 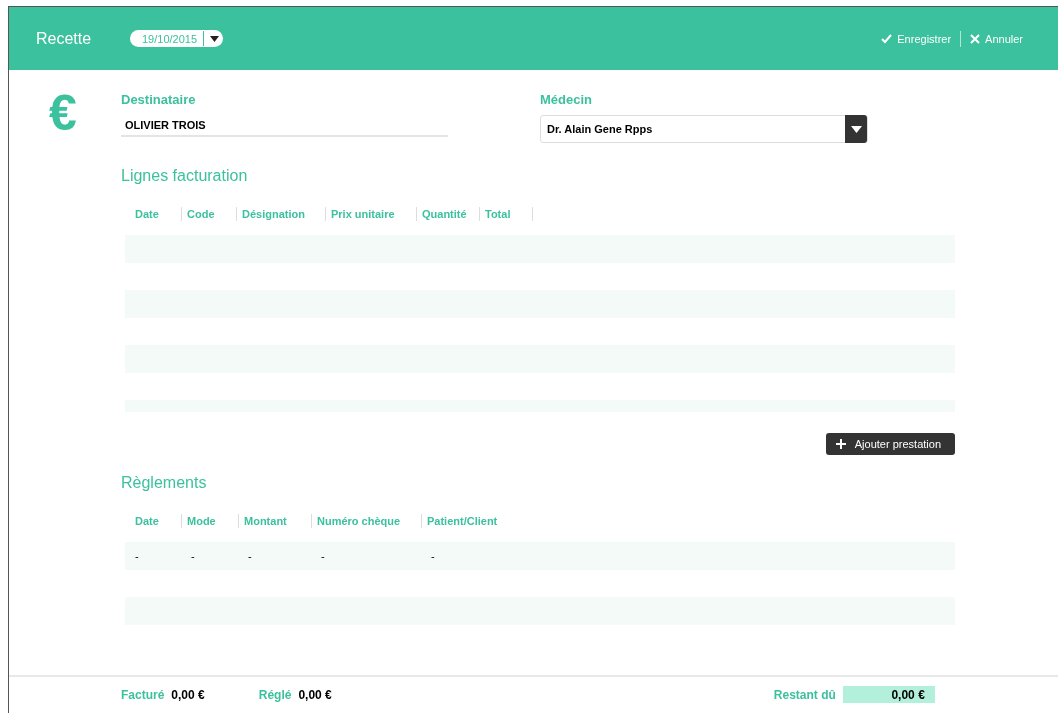 I want to click on column-header: Quantité, so click(x=444, y=214).